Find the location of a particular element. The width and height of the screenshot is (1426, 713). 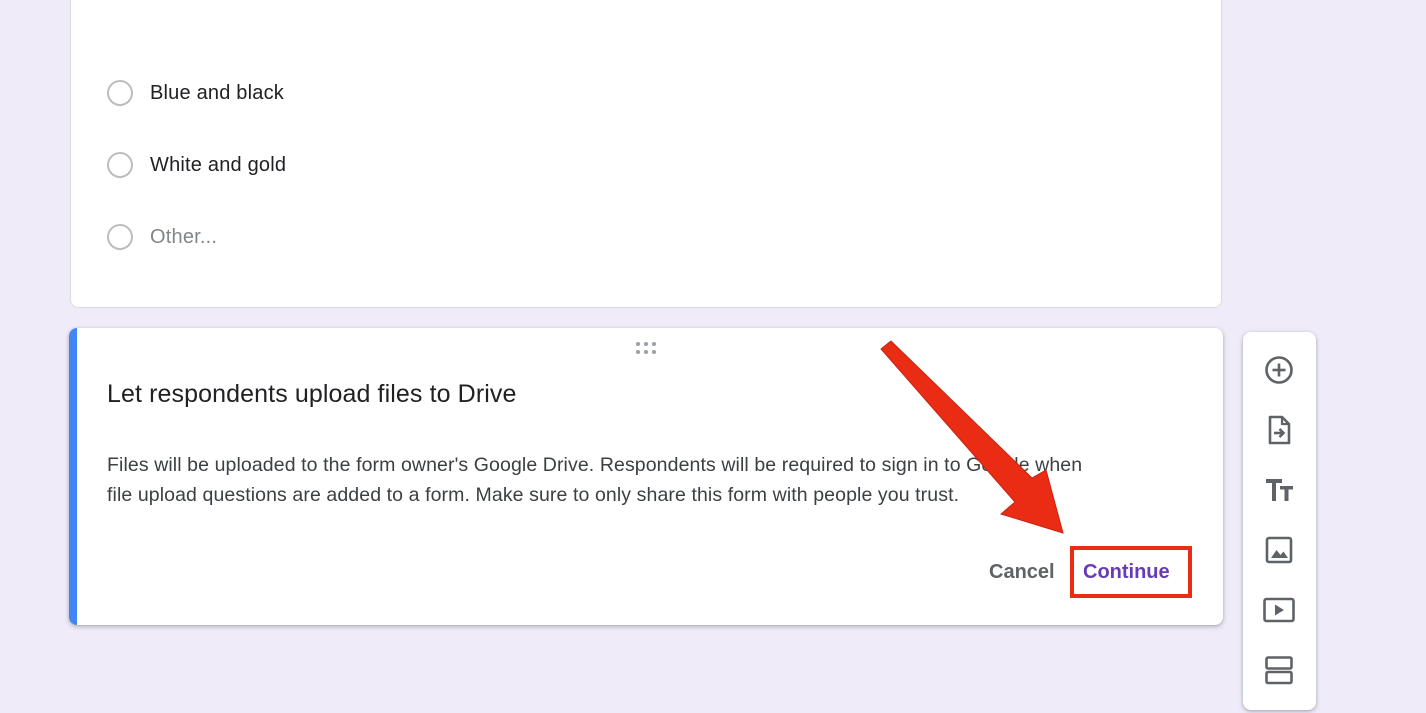

add-image-button is located at coordinates (1279, 550).